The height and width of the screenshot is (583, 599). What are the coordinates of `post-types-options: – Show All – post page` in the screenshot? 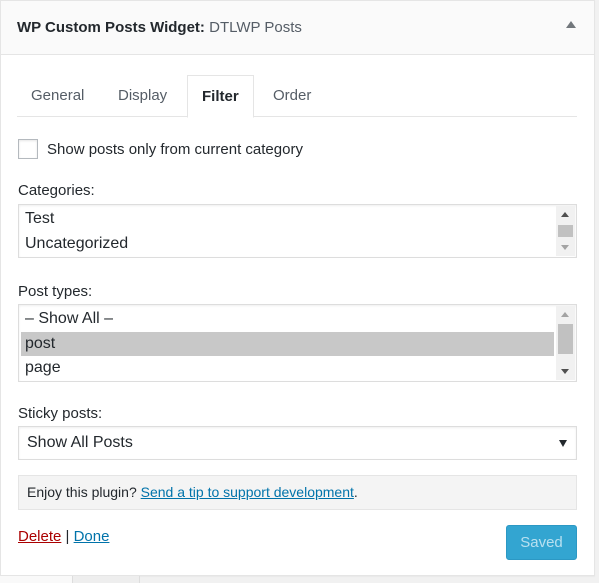 It's located at (287, 344).